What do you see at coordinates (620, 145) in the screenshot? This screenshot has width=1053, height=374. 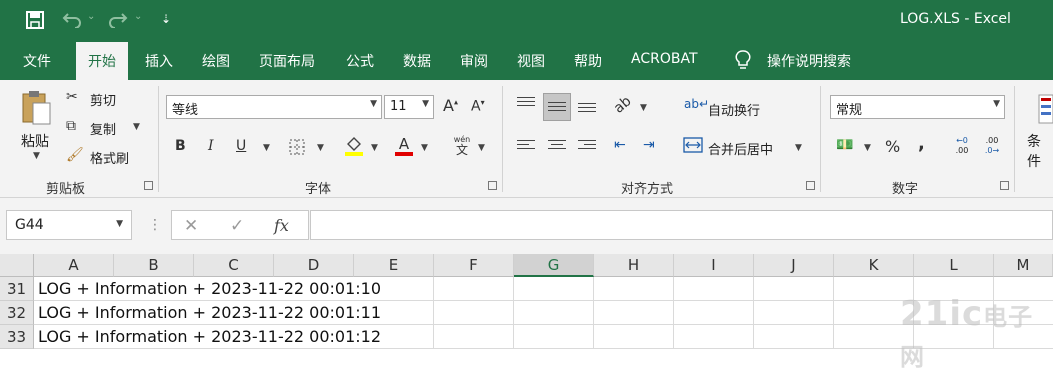 I see `decrease-indent-icon: ⇤` at bounding box center [620, 145].